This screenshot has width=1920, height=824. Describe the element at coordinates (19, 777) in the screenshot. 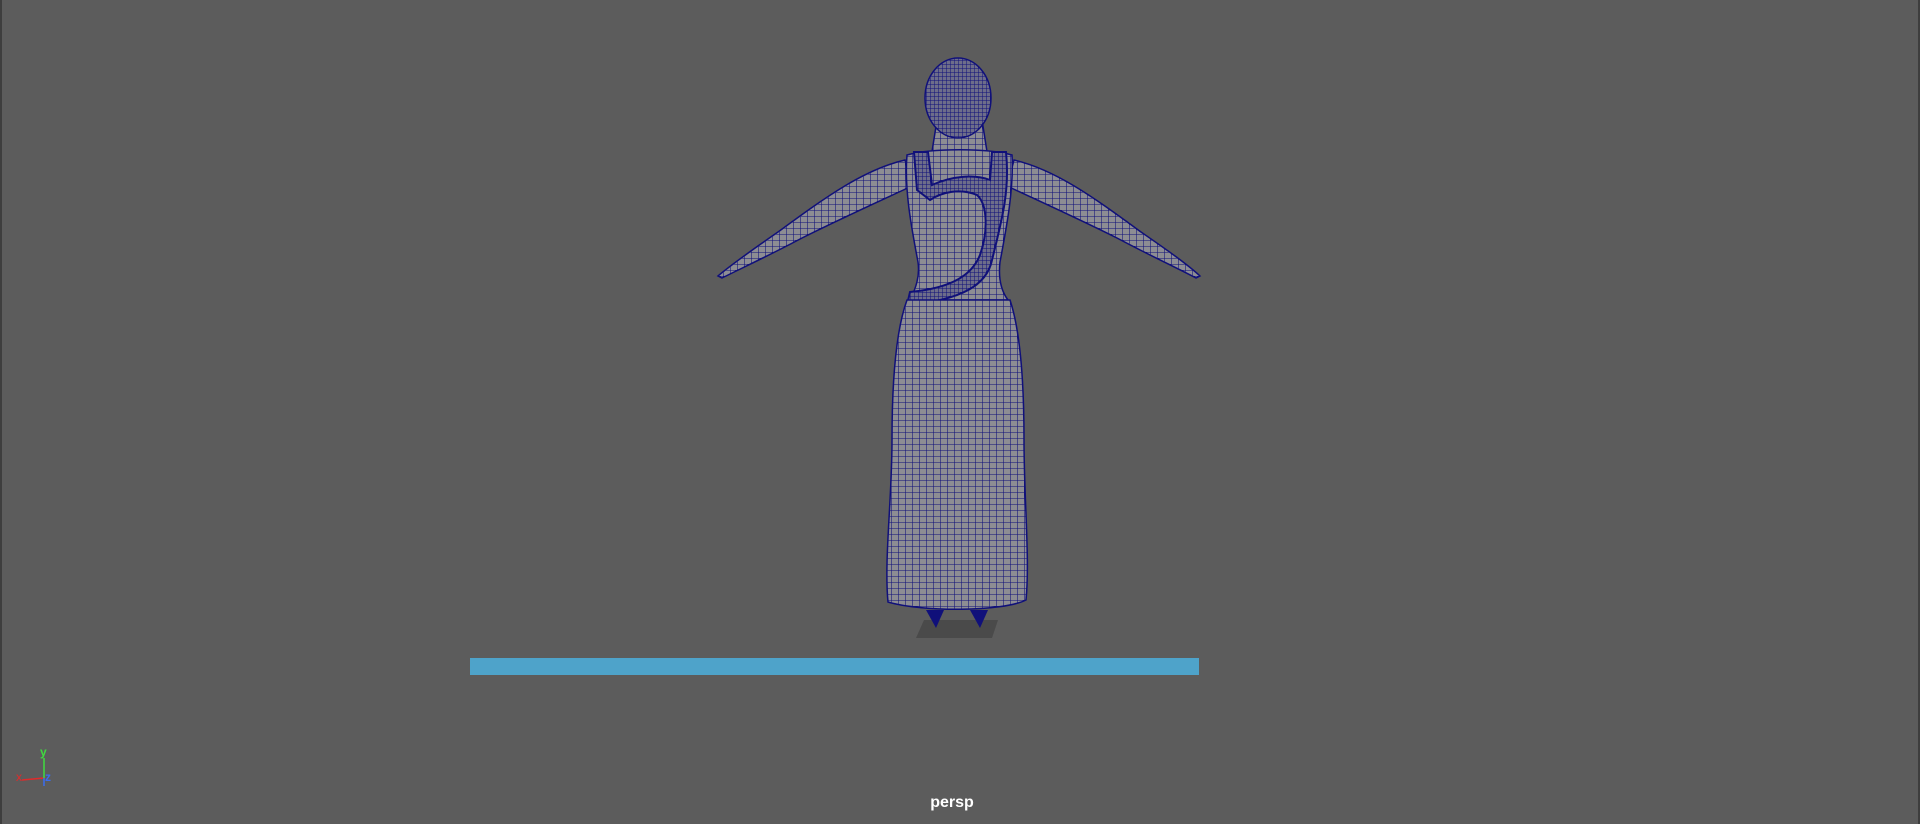

I see `x-axis-label: x` at that location.